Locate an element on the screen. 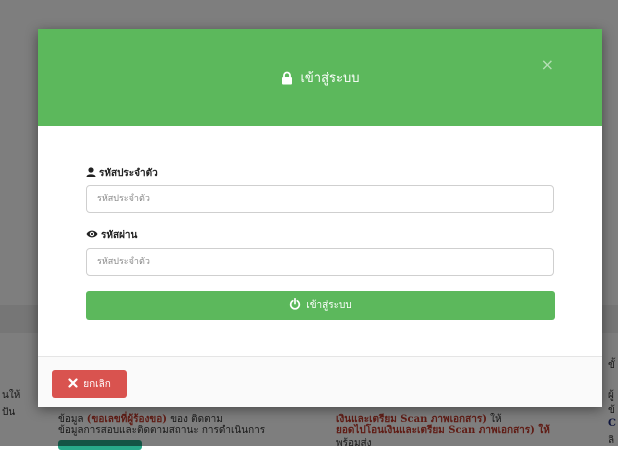 The height and width of the screenshot is (451, 618). cancel-button: ยกเลิก is located at coordinates (89, 384).